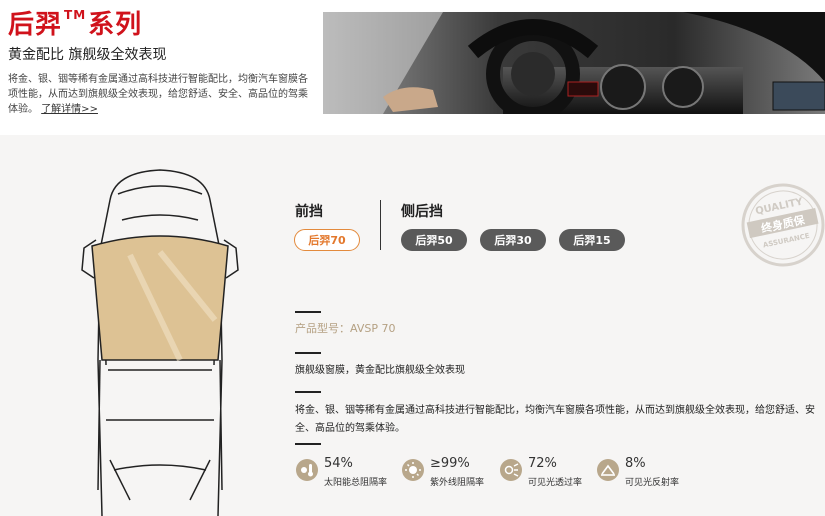  What do you see at coordinates (434, 240) in the screenshot?
I see `product-button-houyi-50: 后羿50` at bounding box center [434, 240].